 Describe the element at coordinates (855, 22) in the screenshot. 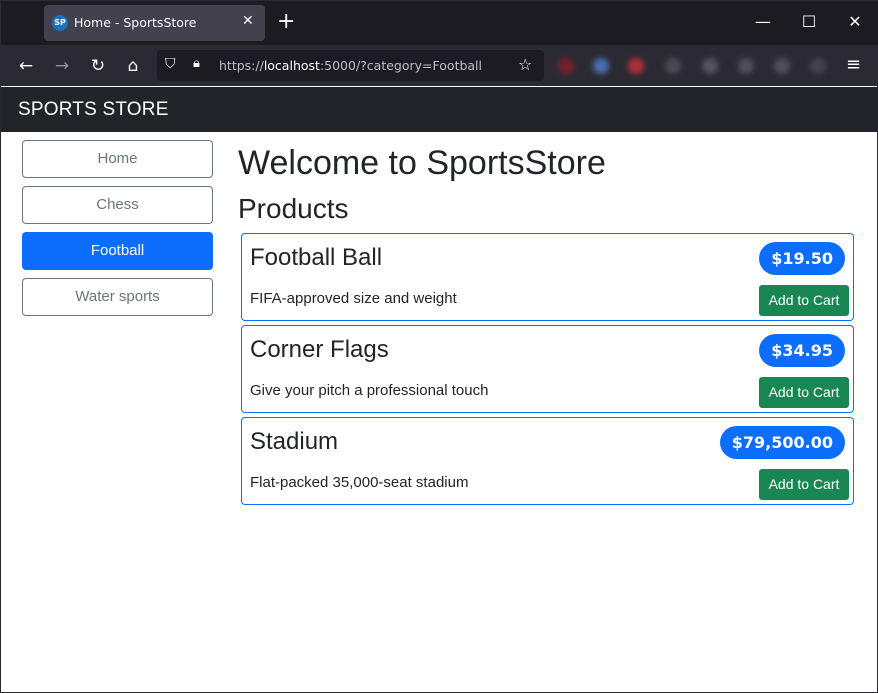

I see `close-window-icon: ✕` at that location.